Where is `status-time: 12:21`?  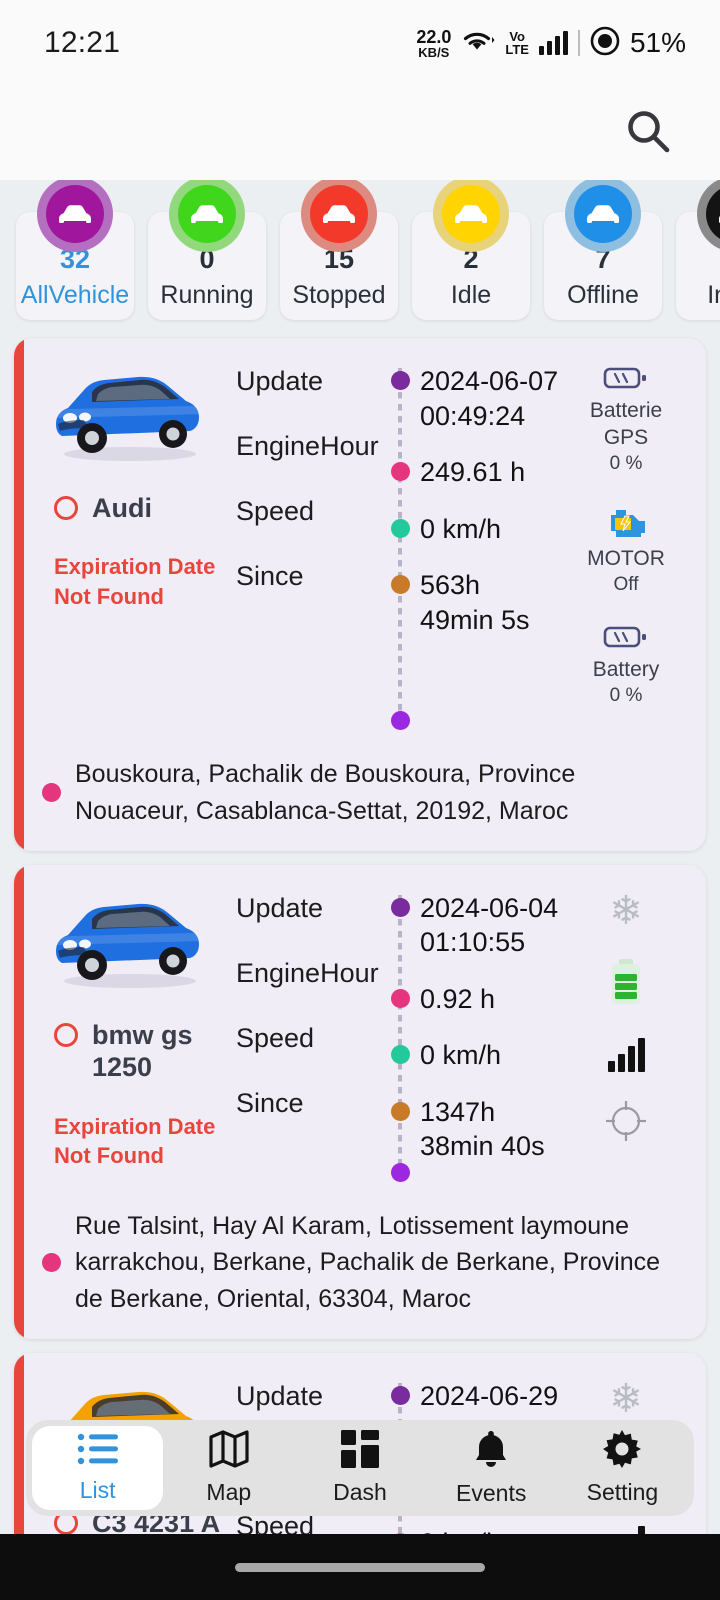
status-time: 12:21 is located at coordinates (82, 42).